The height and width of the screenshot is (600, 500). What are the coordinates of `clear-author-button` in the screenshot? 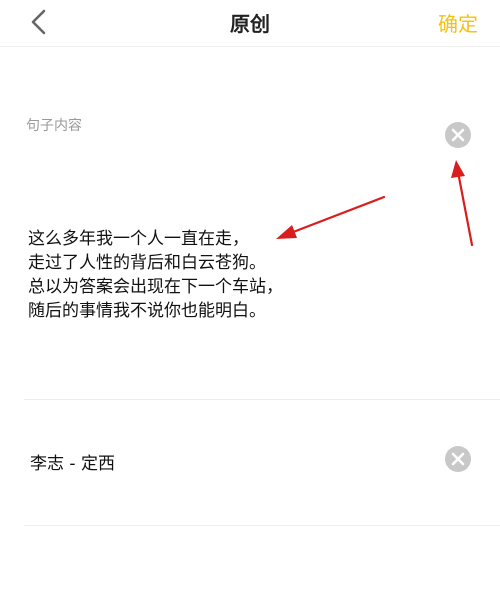 It's located at (458, 459).